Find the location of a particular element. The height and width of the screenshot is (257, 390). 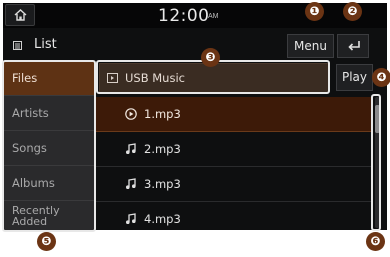

clock-time: 12:00 is located at coordinates (184, 16).